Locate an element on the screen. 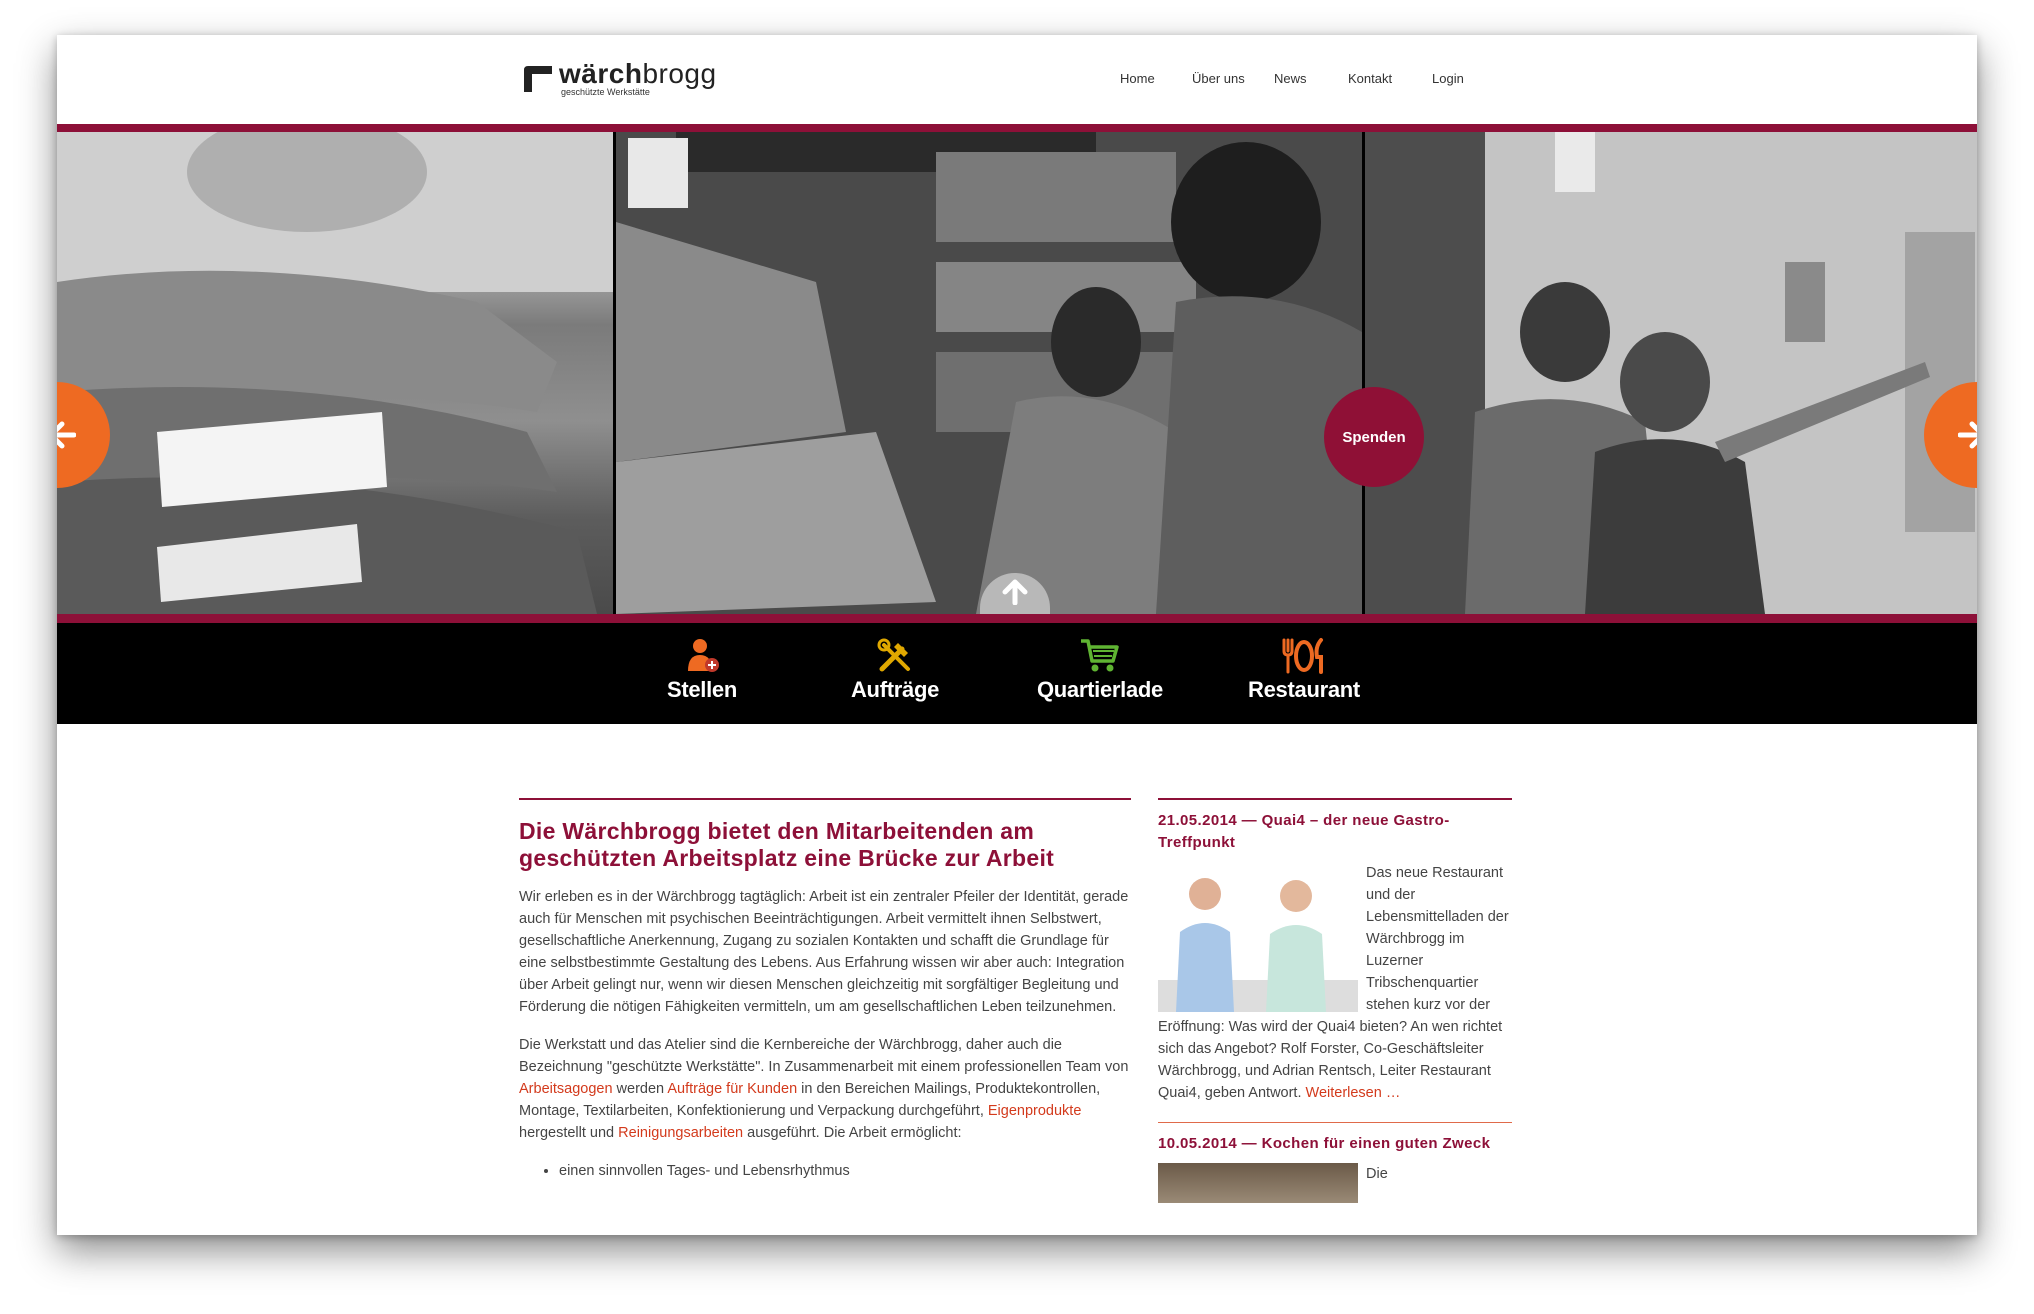 The width and height of the screenshot is (2034, 1314). category-label: Aufträge is located at coordinates (895, 689).